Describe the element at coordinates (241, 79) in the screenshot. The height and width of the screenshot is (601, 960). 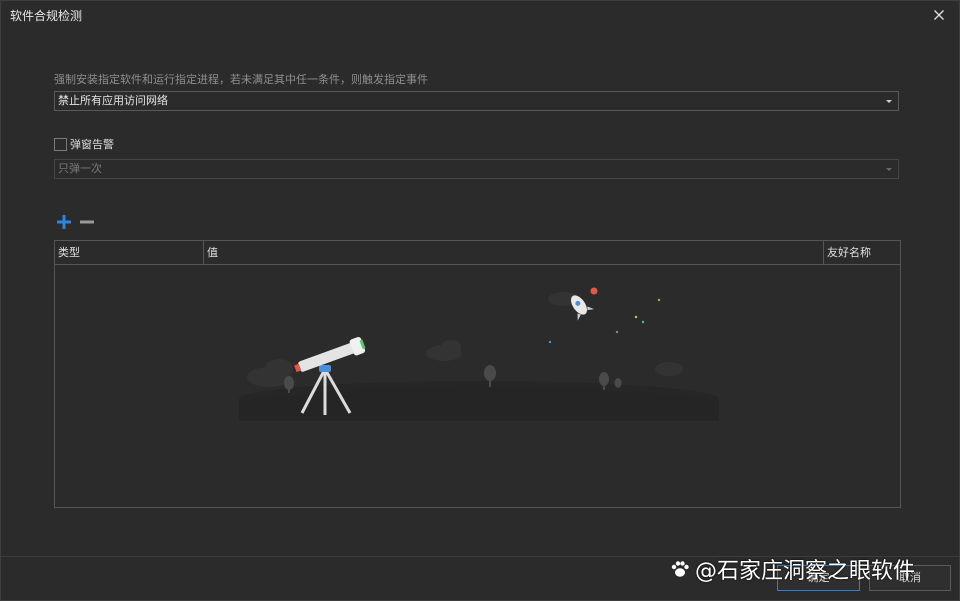
I see `rule-description: 强制安装指定软件和运行指定进程，若未满足其中任一条件，则触发指定事件` at that location.